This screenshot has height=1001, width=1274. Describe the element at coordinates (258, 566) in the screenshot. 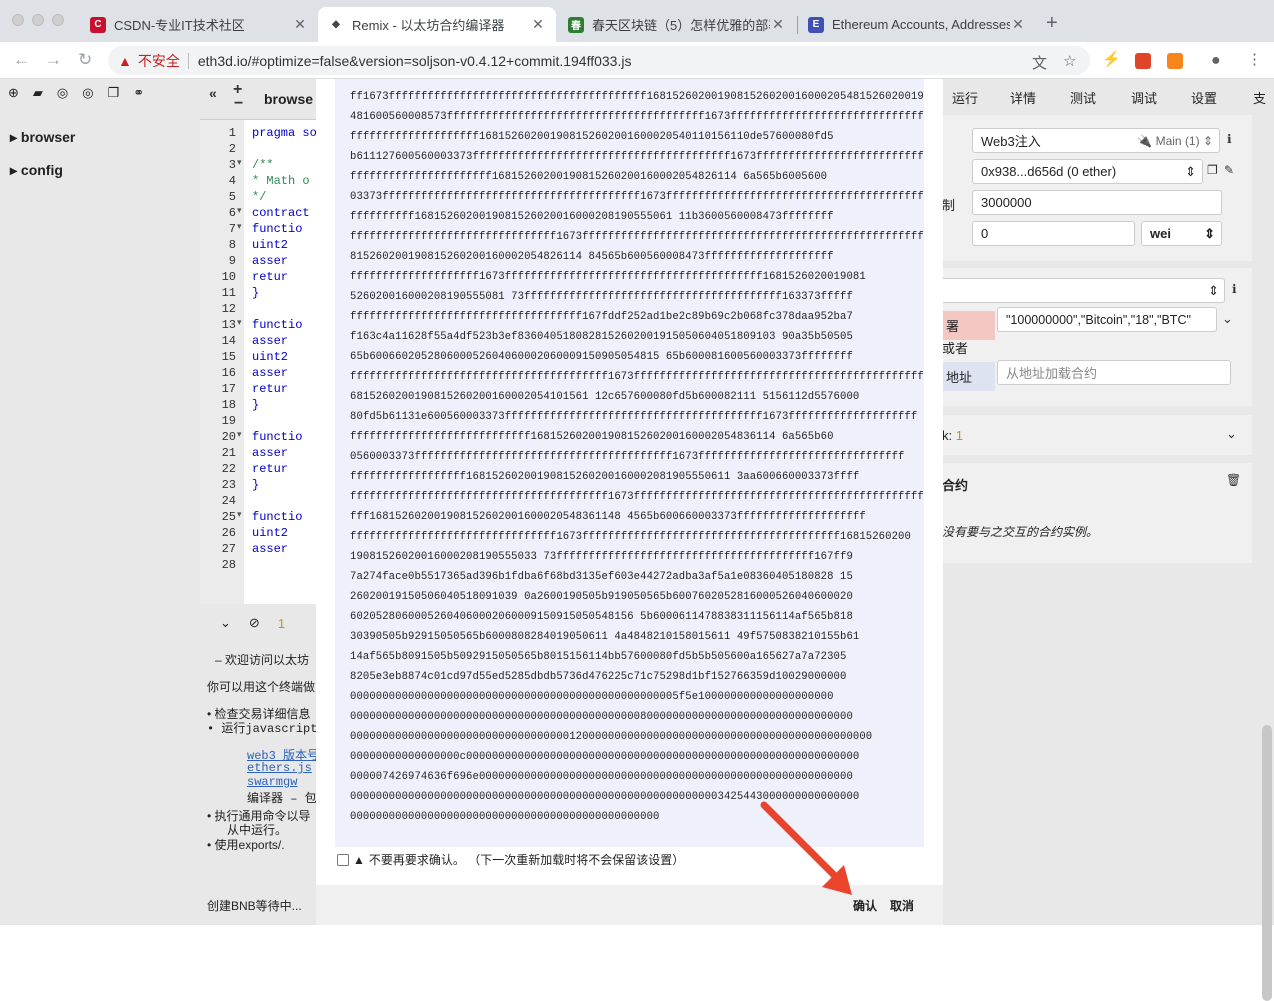

I see `code-line: 28` at that location.